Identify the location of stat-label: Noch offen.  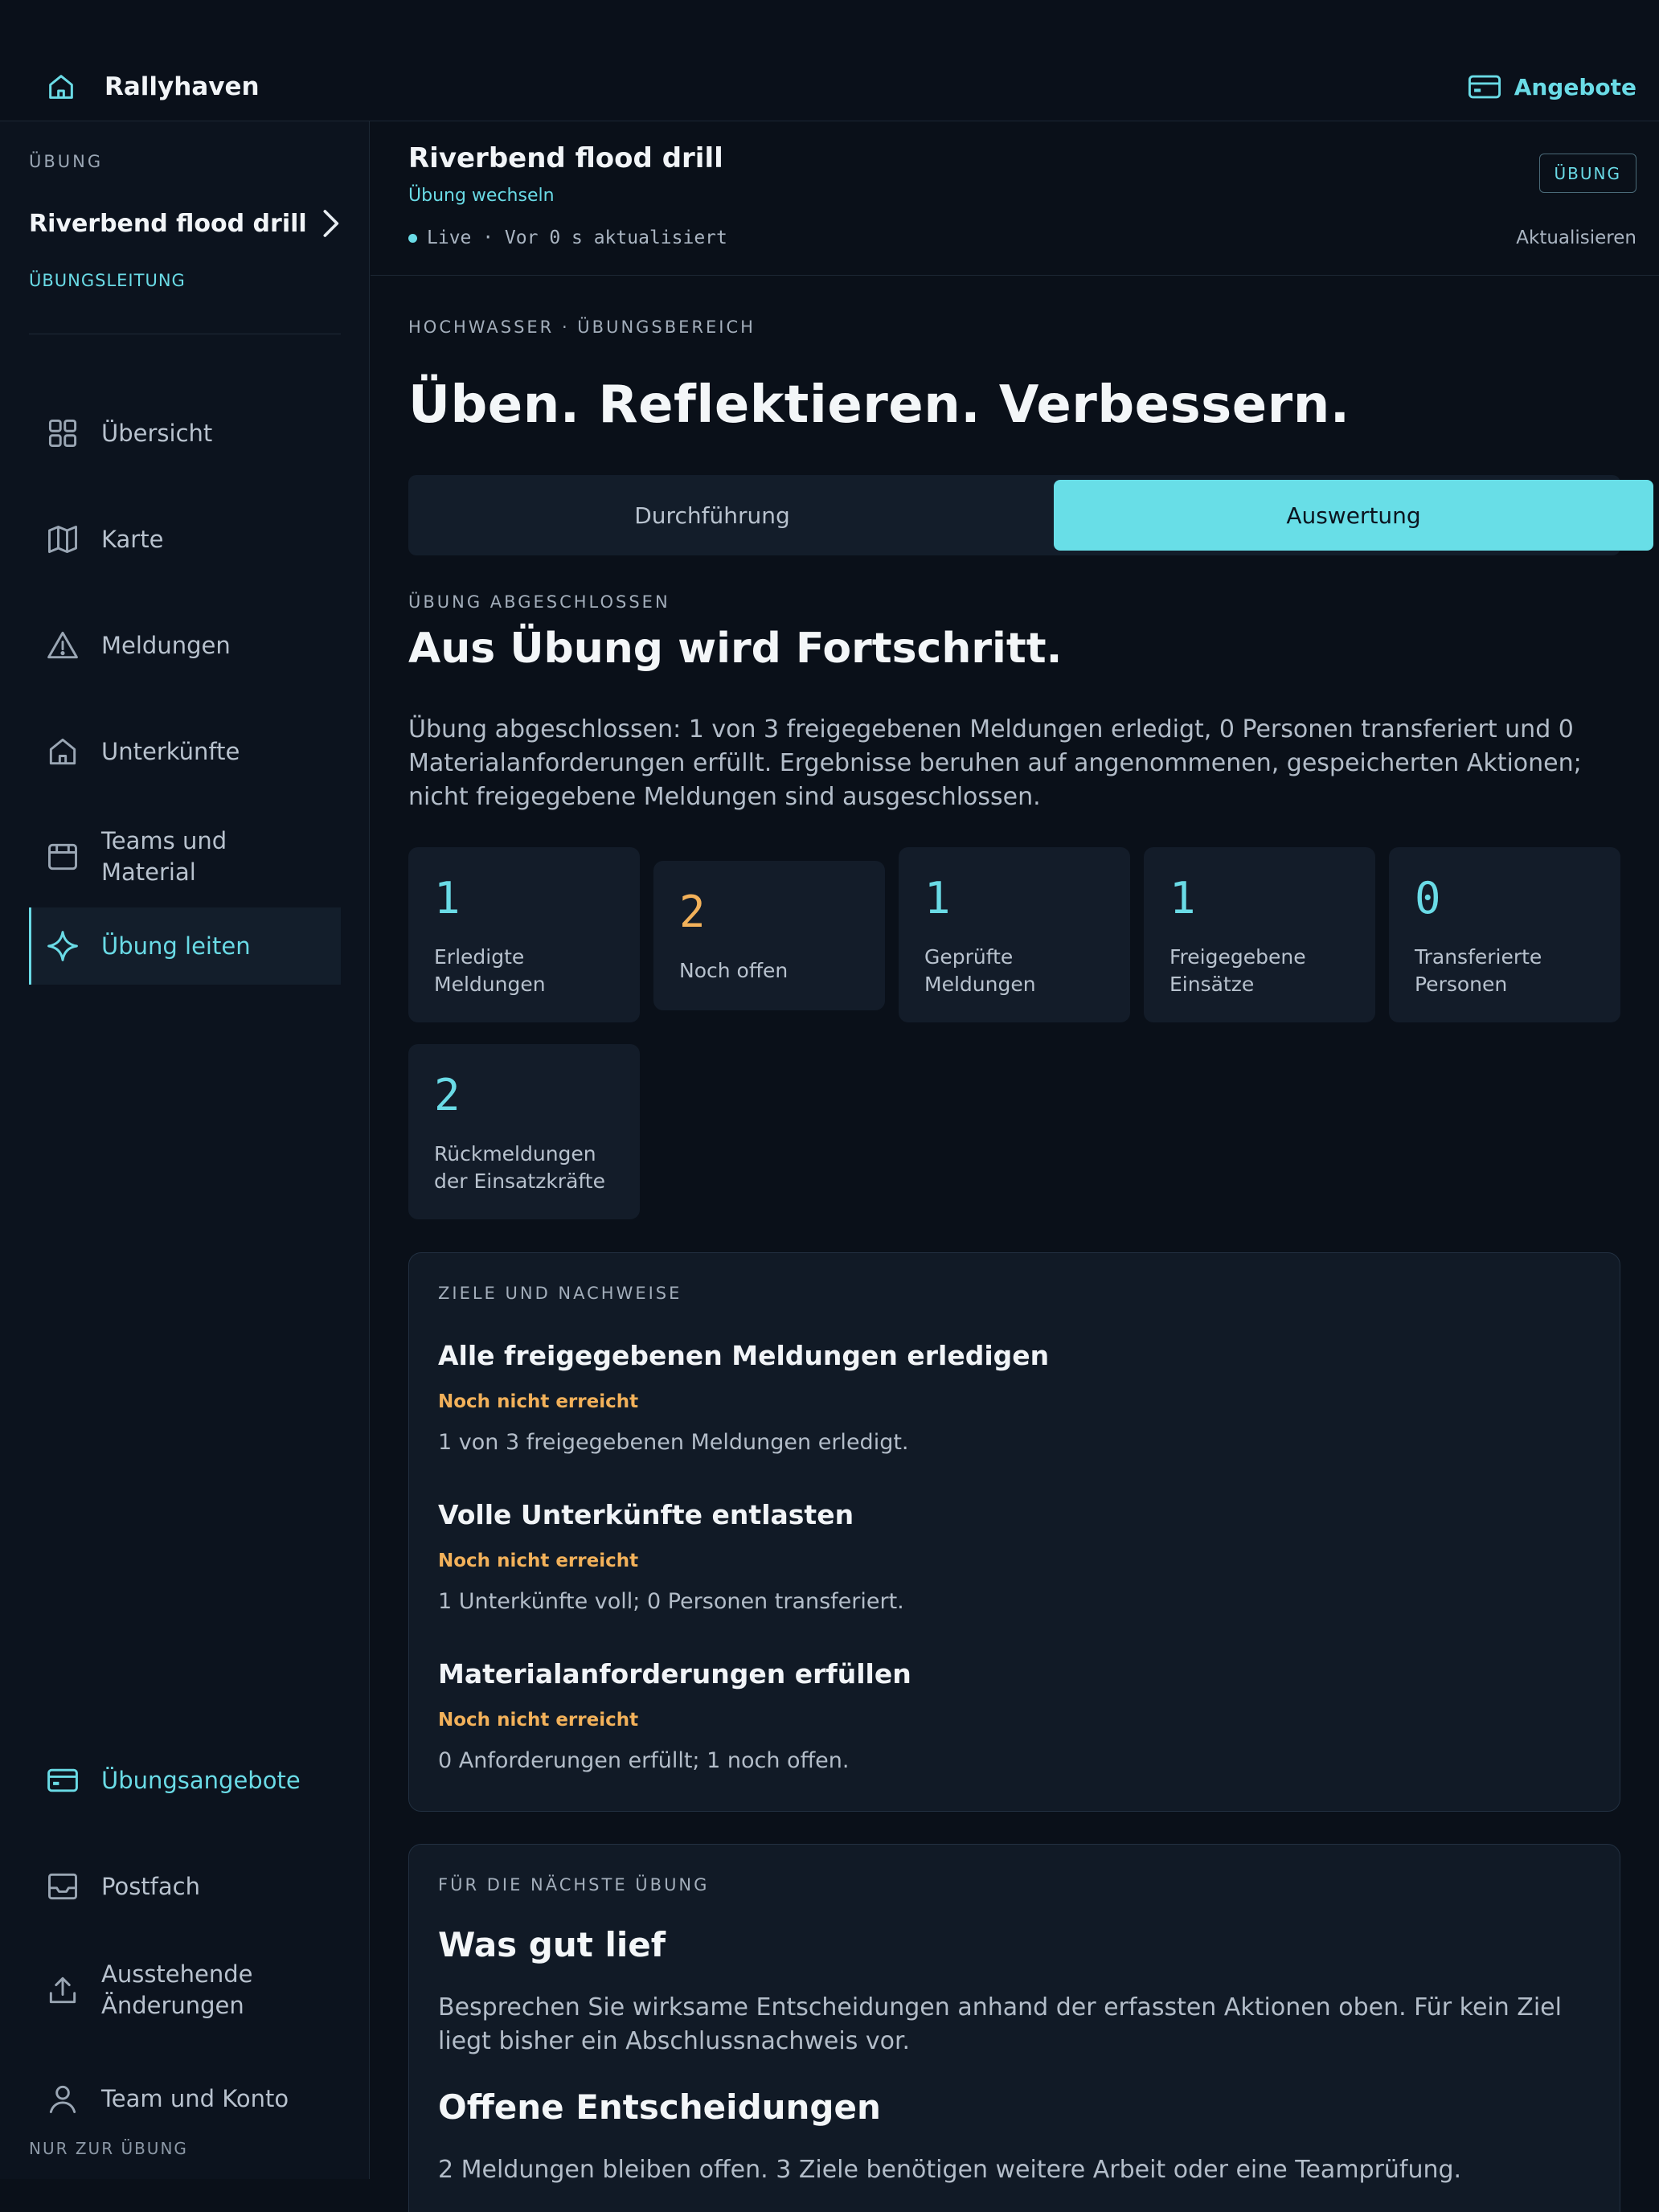
(734, 971).